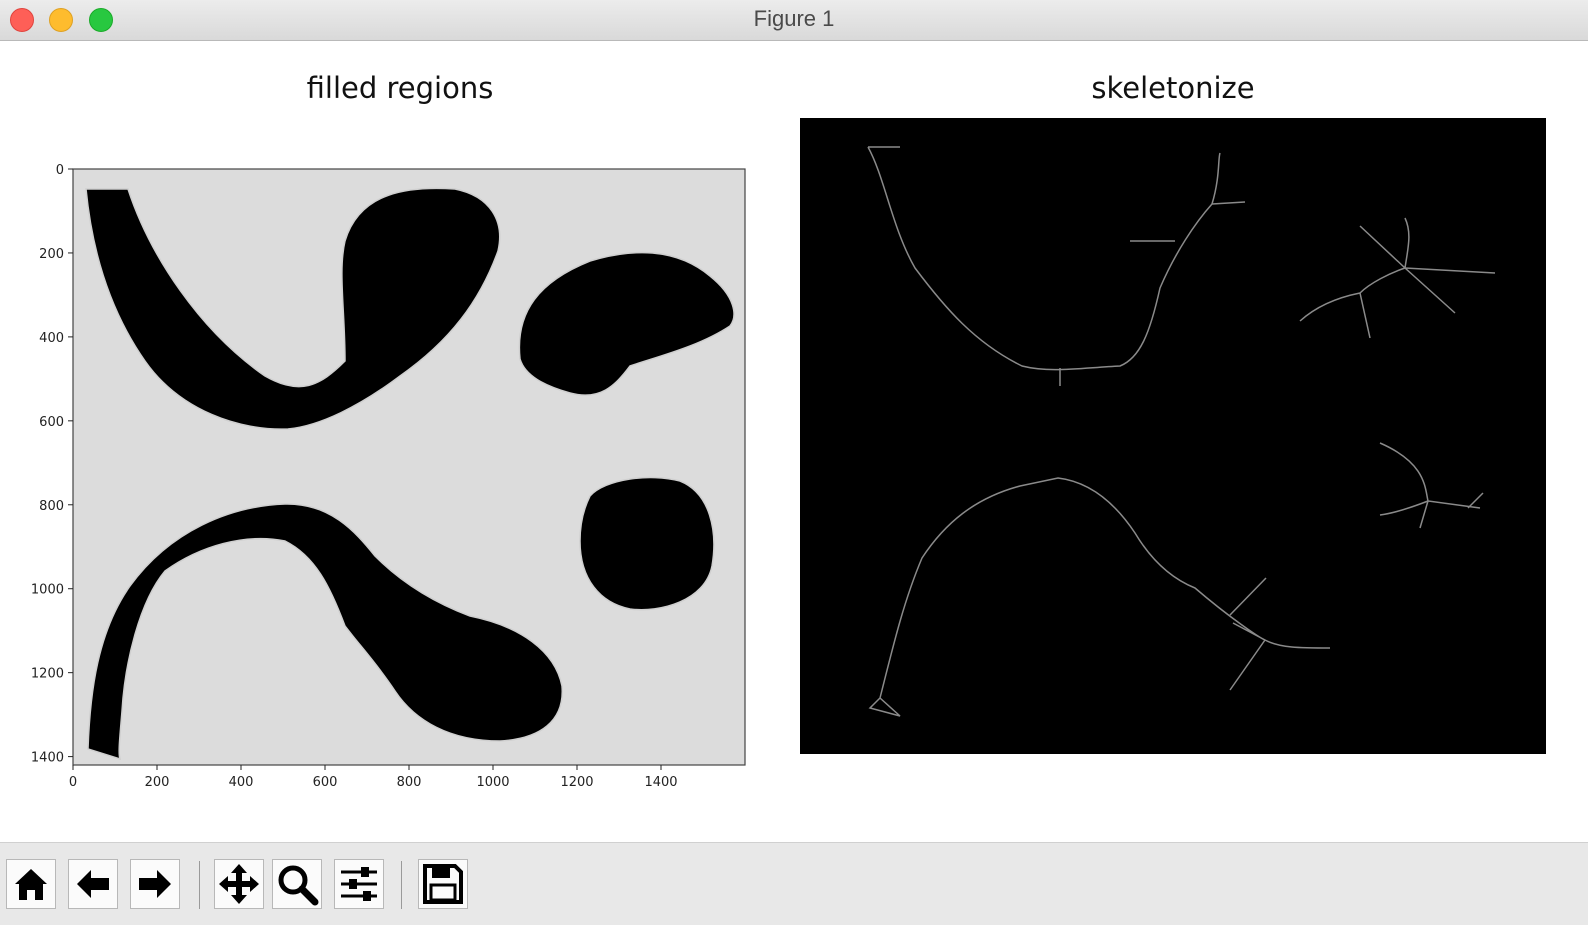 The width and height of the screenshot is (1588, 925). I want to click on x-tick-label: 400, so click(241, 782).